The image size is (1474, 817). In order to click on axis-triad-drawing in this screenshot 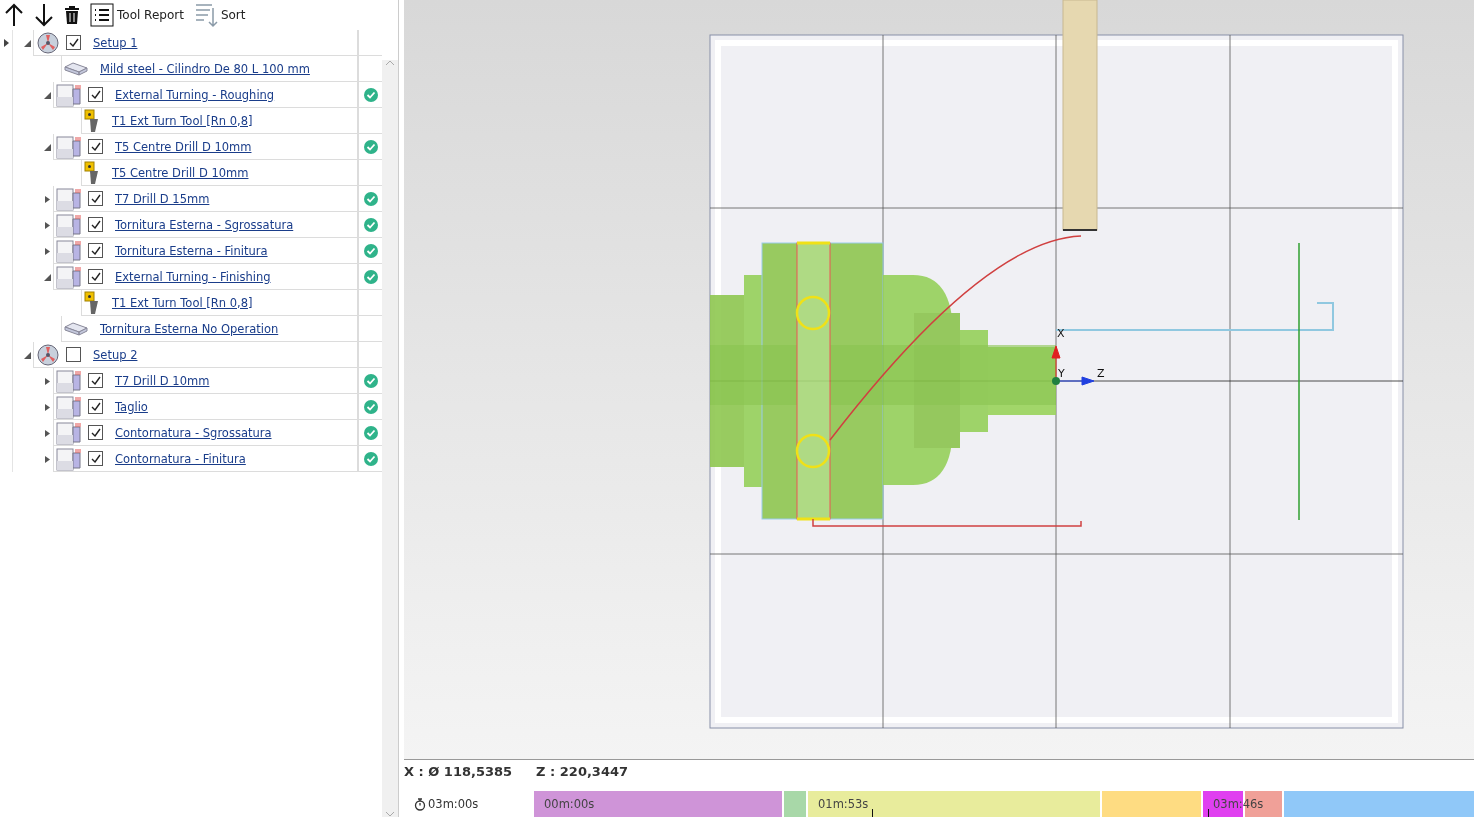, I will do `click(1073, 365)`.